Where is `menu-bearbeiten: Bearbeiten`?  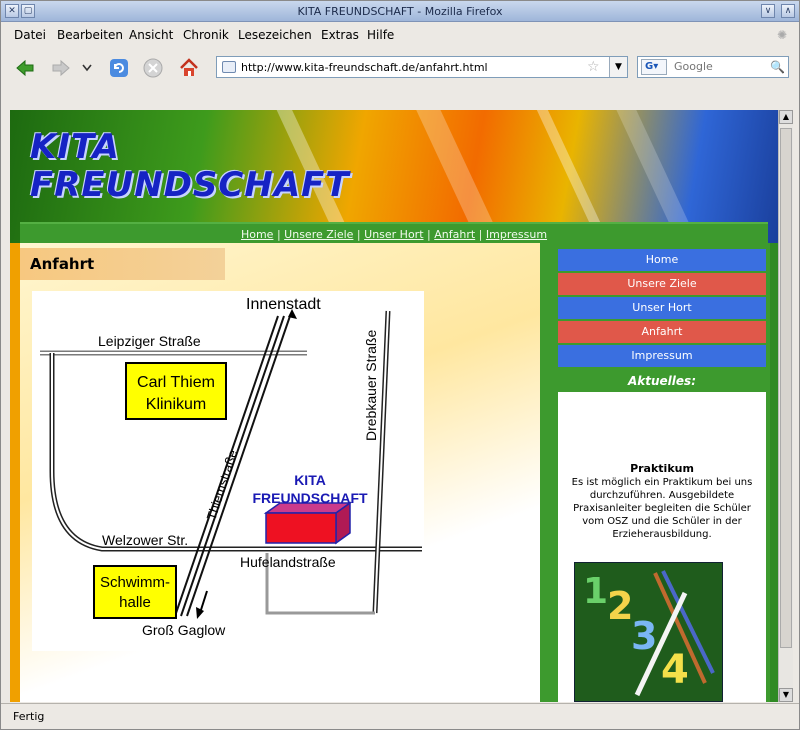
menu-bearbeiten: Bearbeiten is located at coordinates (90, 35).